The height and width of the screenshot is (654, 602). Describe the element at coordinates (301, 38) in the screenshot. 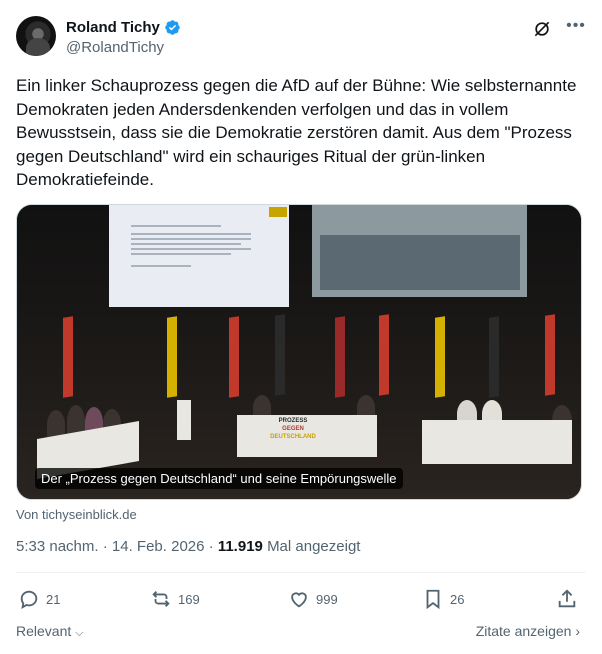

I see `tweet-header: Roland Tichy @RolandTichy •••` at that location.